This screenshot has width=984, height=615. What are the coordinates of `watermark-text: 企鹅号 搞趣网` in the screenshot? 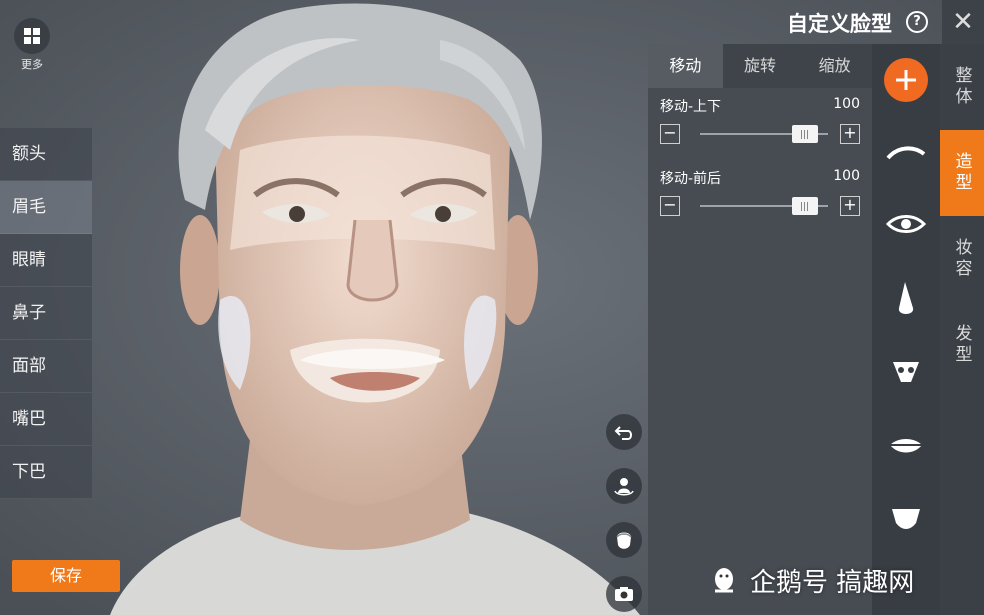 It's located at (832, 583).